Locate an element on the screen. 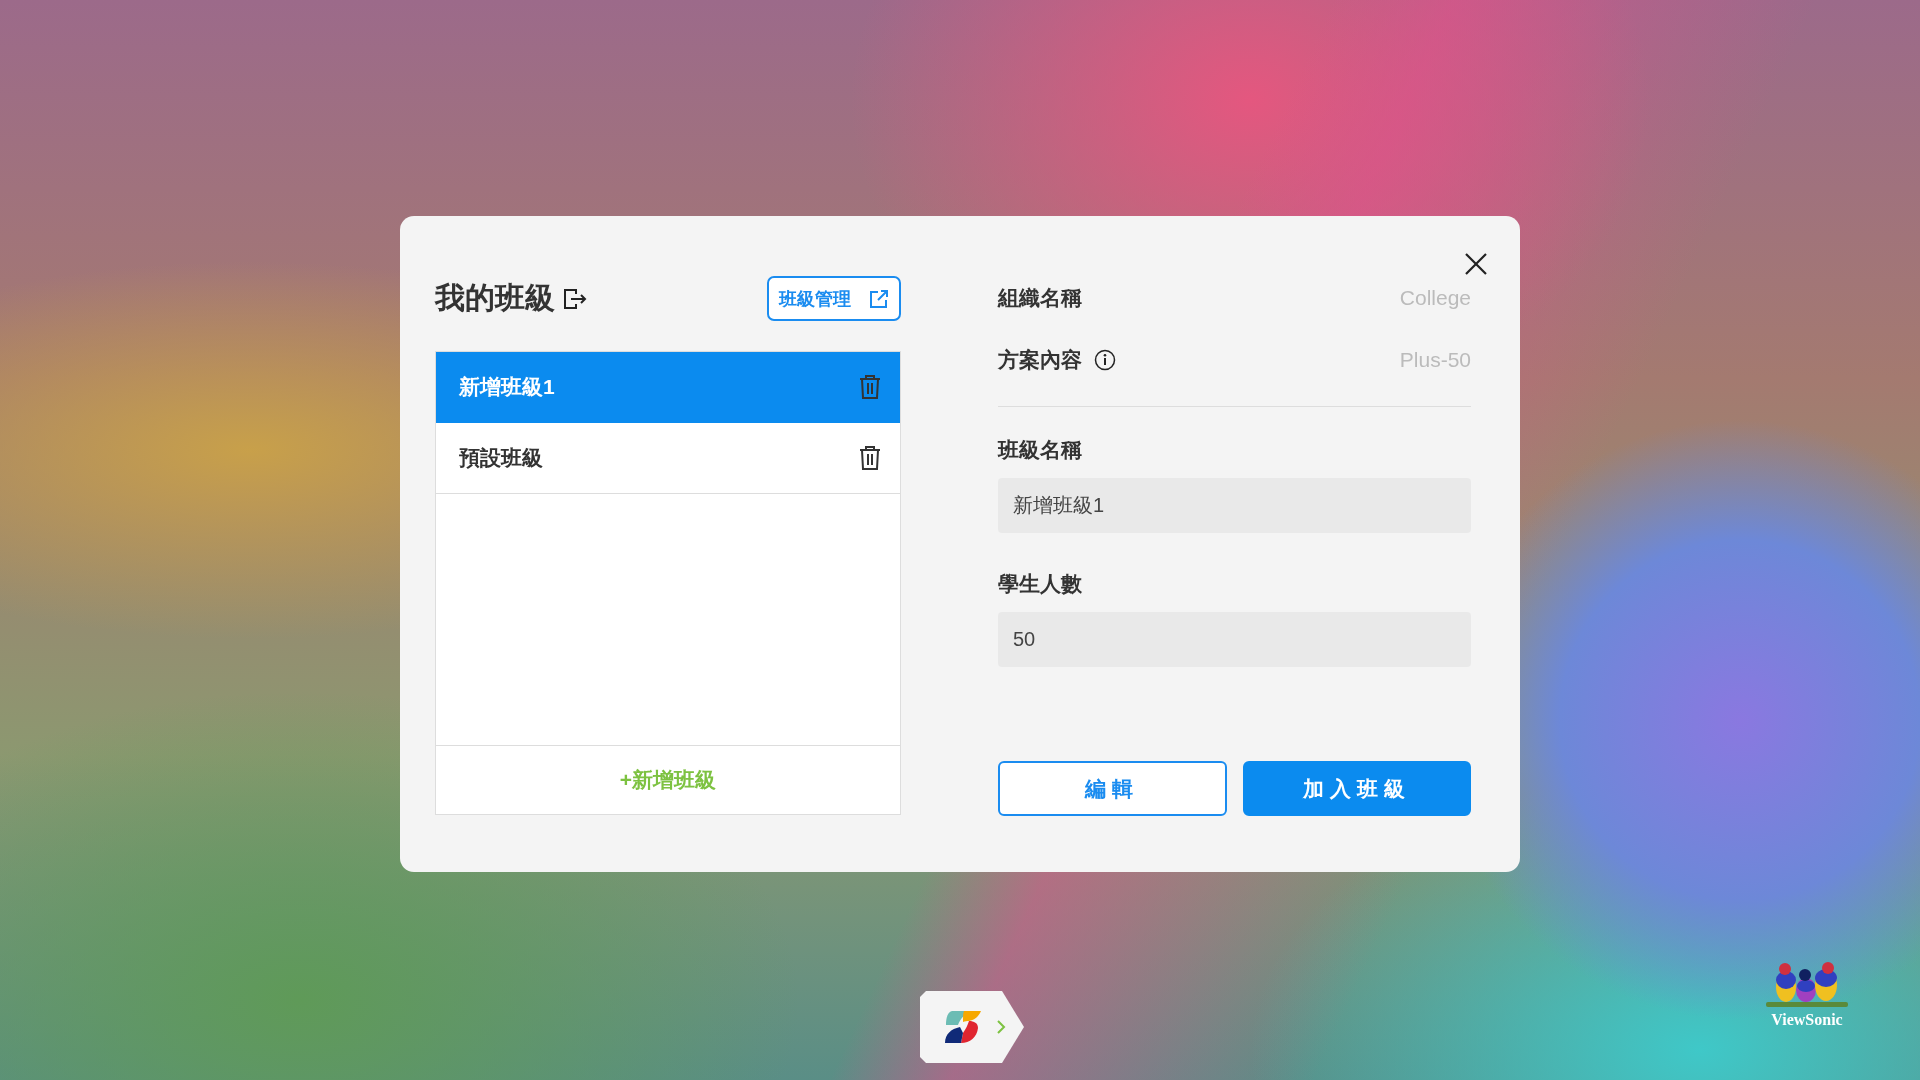 The image size is (1920, 1080). join-class-button: 加入班級 is located at coordinates (1356, 788).